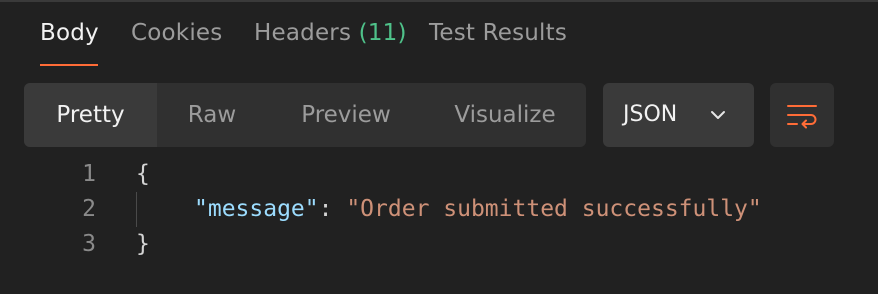 Image resolution: width=878 pixels, height=294 pixels. I want to click on line-number: 1, so click(89, 174).